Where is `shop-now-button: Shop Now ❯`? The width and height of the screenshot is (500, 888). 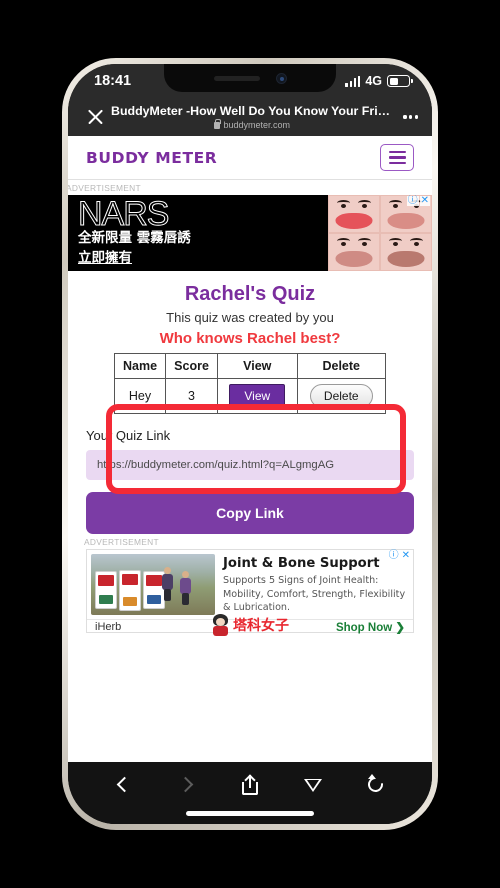
shop-now-button: Shop Now ❯ is located at coordinates (370, 627).